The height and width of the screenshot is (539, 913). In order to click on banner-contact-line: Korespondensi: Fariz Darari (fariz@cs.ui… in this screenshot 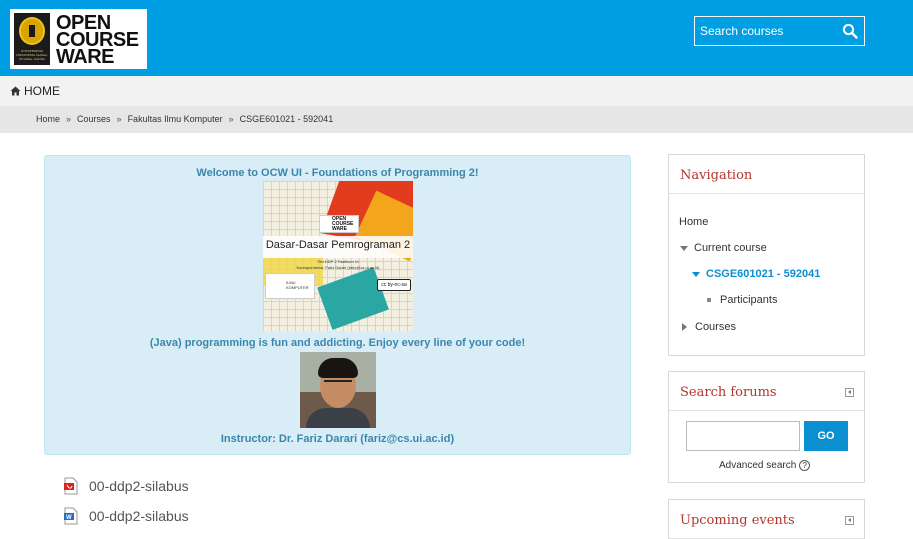, I will do `click(338, 267)`.